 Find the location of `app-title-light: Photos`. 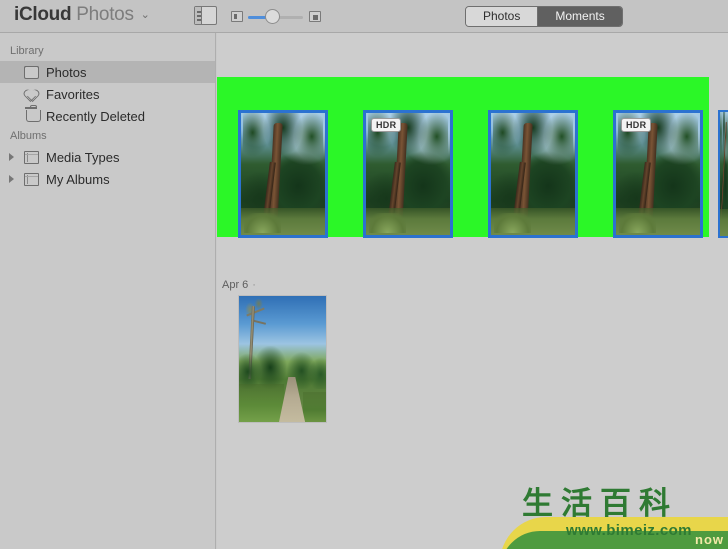

app-title-light: Photos is located at coordinates (105, 14).